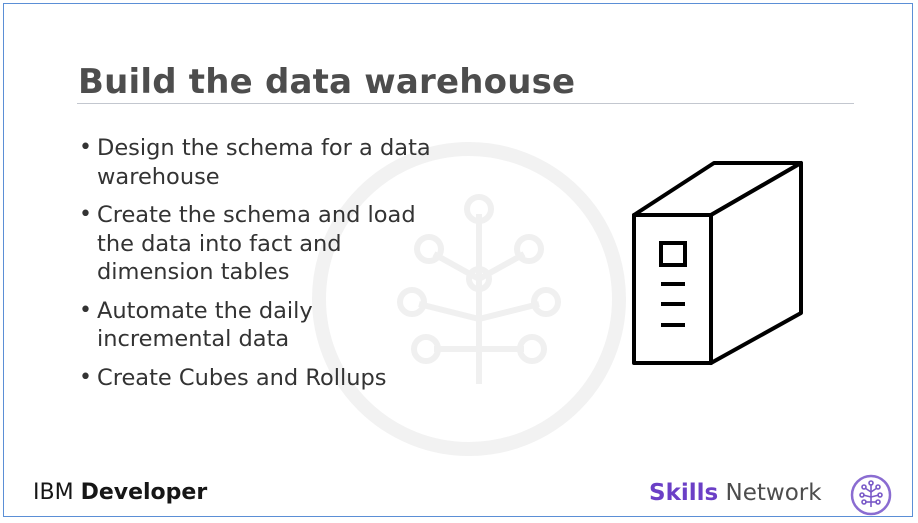 The width and height of the screenshot is (918, 523). I want to click on slide-title: Build the data warehouse, so click(327, 82).